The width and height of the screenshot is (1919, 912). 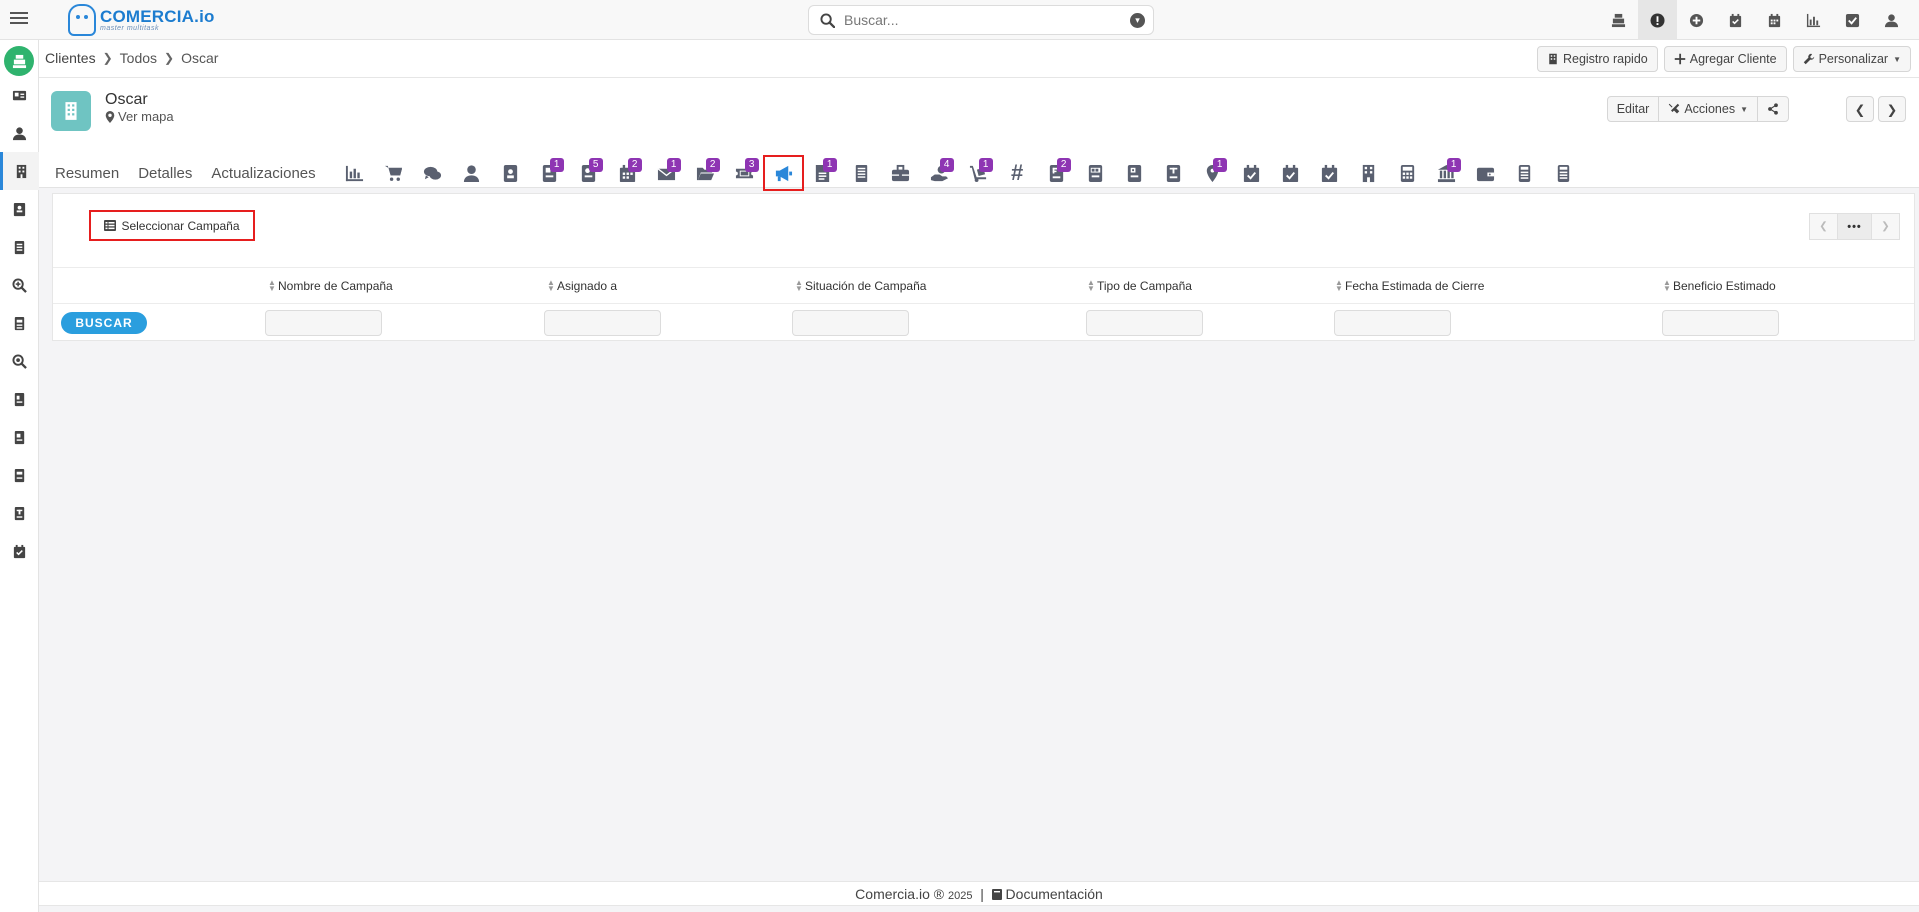 I want to click on seleccionar-campana-button: Seleccionar Campaña, so click(x=172, y=225).